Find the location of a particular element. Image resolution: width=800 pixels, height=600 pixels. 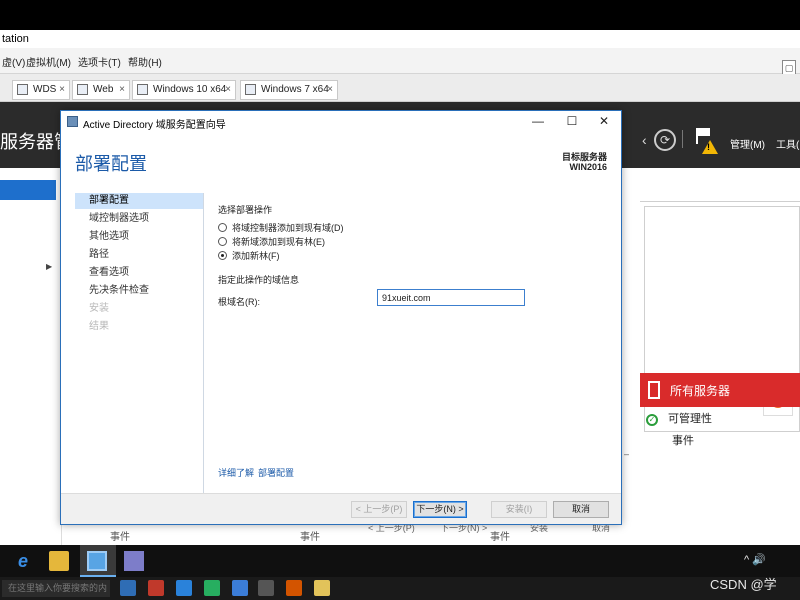

server-manager-toolbar: ‹ ⟳ ! 管理(M) 工具( is located at coordinates (720, 143).